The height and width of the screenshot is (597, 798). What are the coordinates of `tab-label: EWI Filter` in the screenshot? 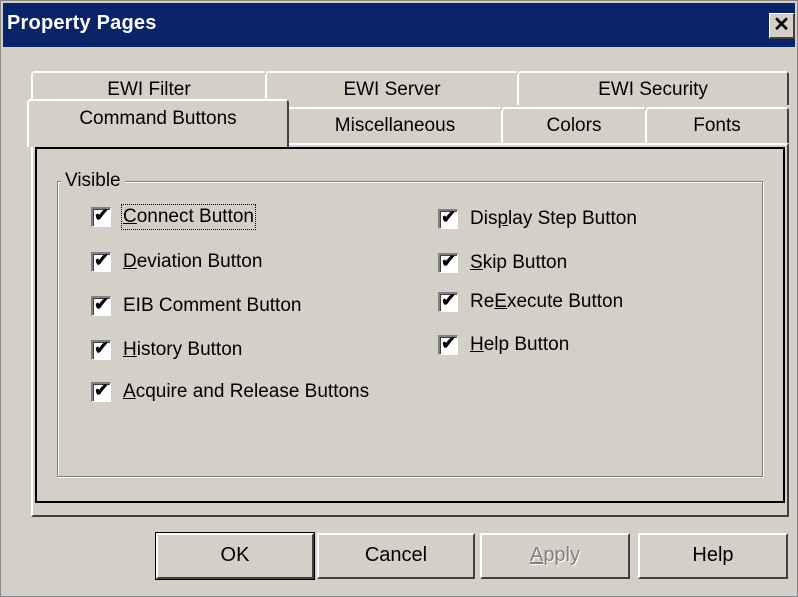 It's located at (149, 89).